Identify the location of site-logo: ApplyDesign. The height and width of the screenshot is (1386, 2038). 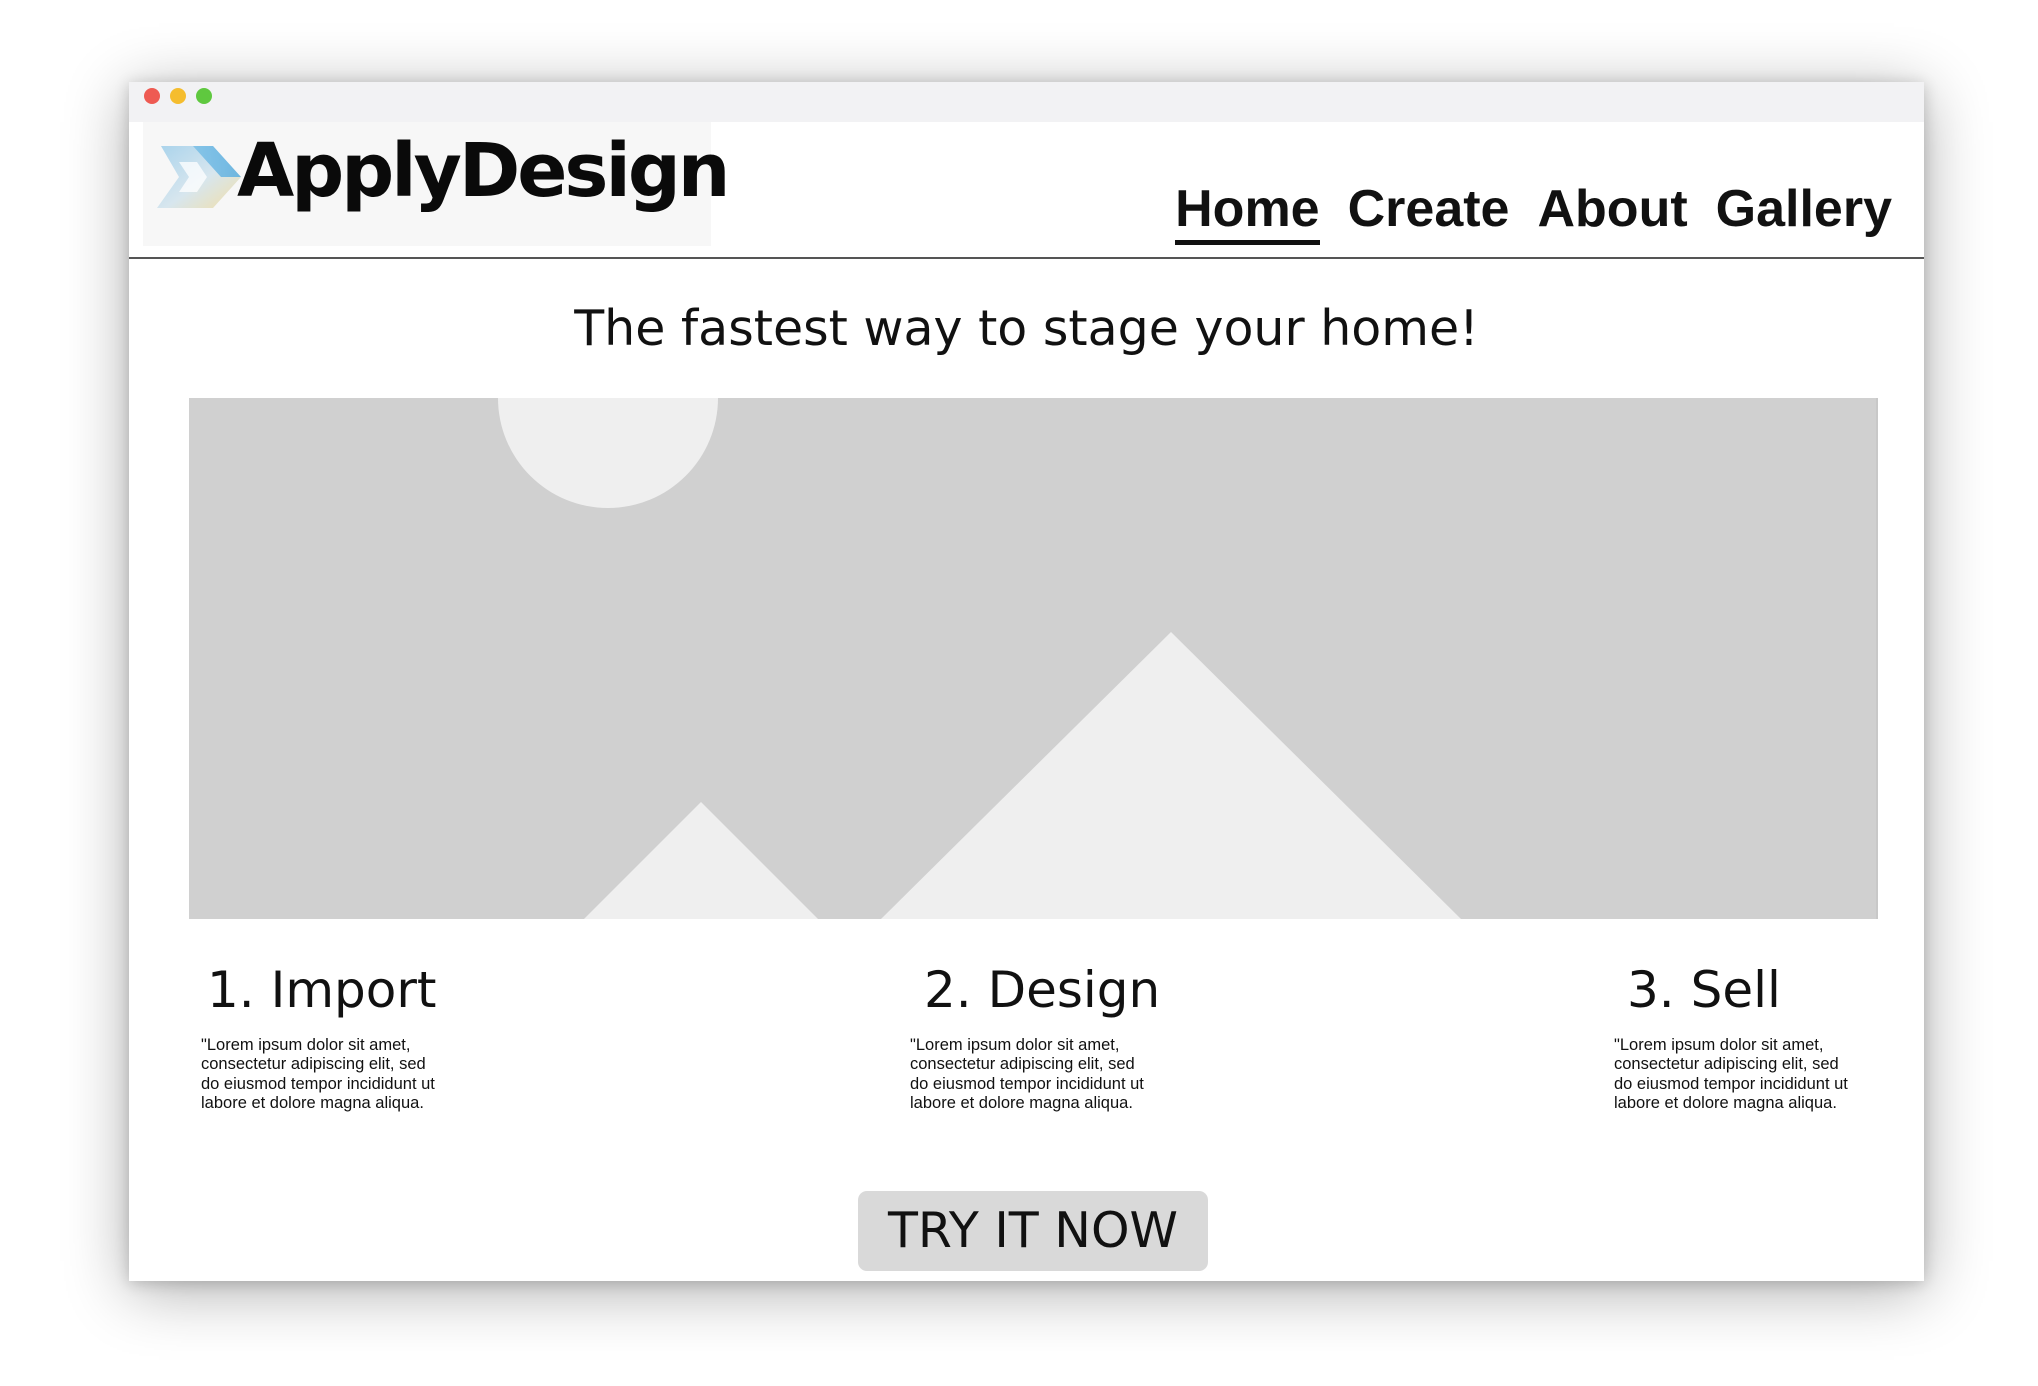
(436, 184).